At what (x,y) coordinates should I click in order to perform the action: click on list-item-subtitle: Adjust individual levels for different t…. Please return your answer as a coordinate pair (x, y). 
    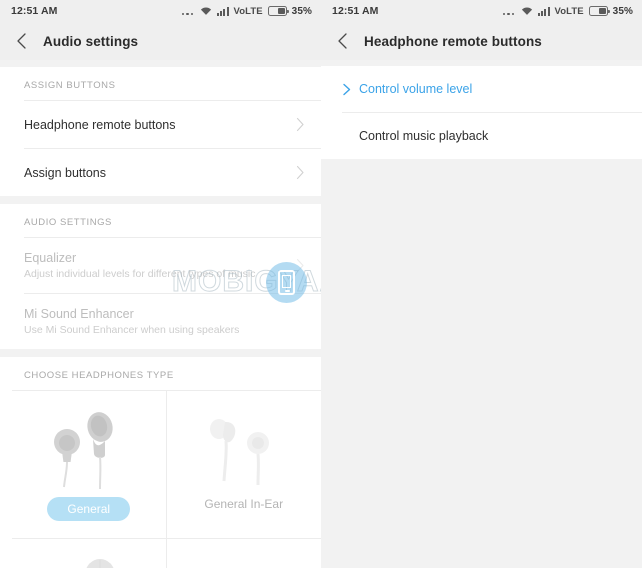
    Looking at the image, I should click on (140, 273).